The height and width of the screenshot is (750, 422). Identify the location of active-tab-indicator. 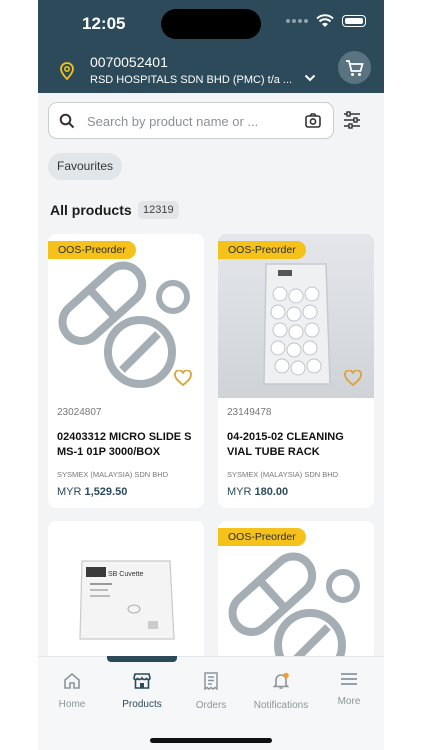
(142, 659).